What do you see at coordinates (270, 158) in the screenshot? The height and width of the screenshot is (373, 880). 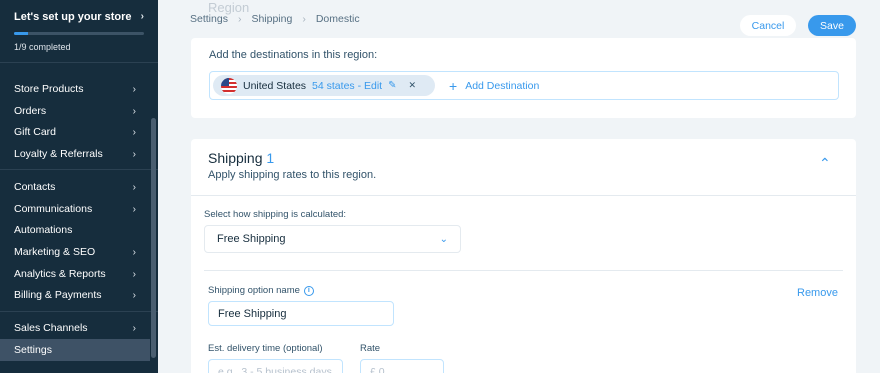 I see `shipping-count: 1` at bounding box center [270, 158].